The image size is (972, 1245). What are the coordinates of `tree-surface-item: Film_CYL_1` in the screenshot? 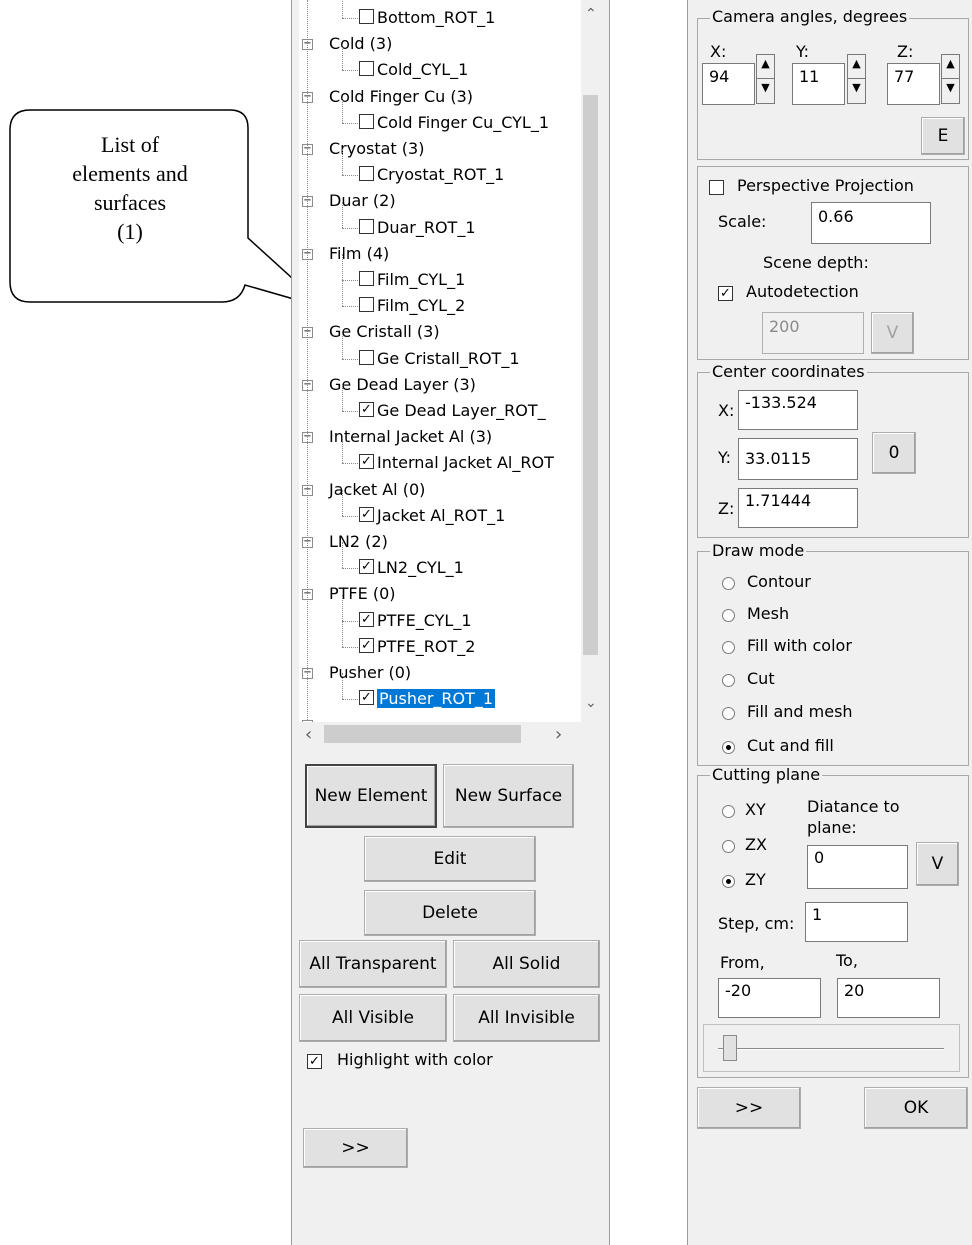 It's located at (412, 280).